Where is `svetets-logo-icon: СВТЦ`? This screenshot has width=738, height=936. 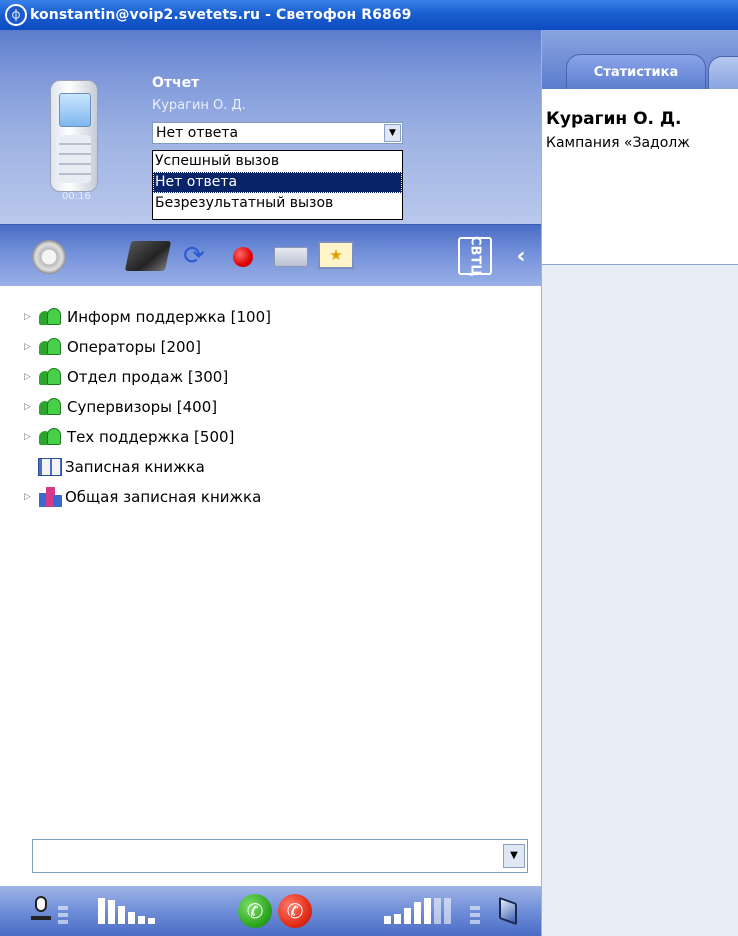
svetets-logo-icon: СВТЦ is located at coordinates (475, 256).